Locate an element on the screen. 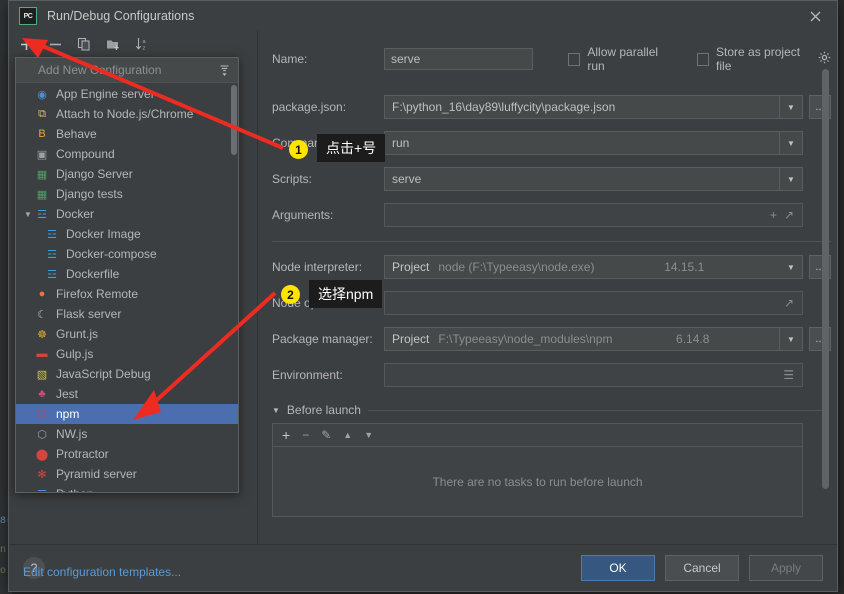 The width and height of the screenshot is (844, 594). configuration-type-label: Firefox Remote is located at coordinates (97, 294).